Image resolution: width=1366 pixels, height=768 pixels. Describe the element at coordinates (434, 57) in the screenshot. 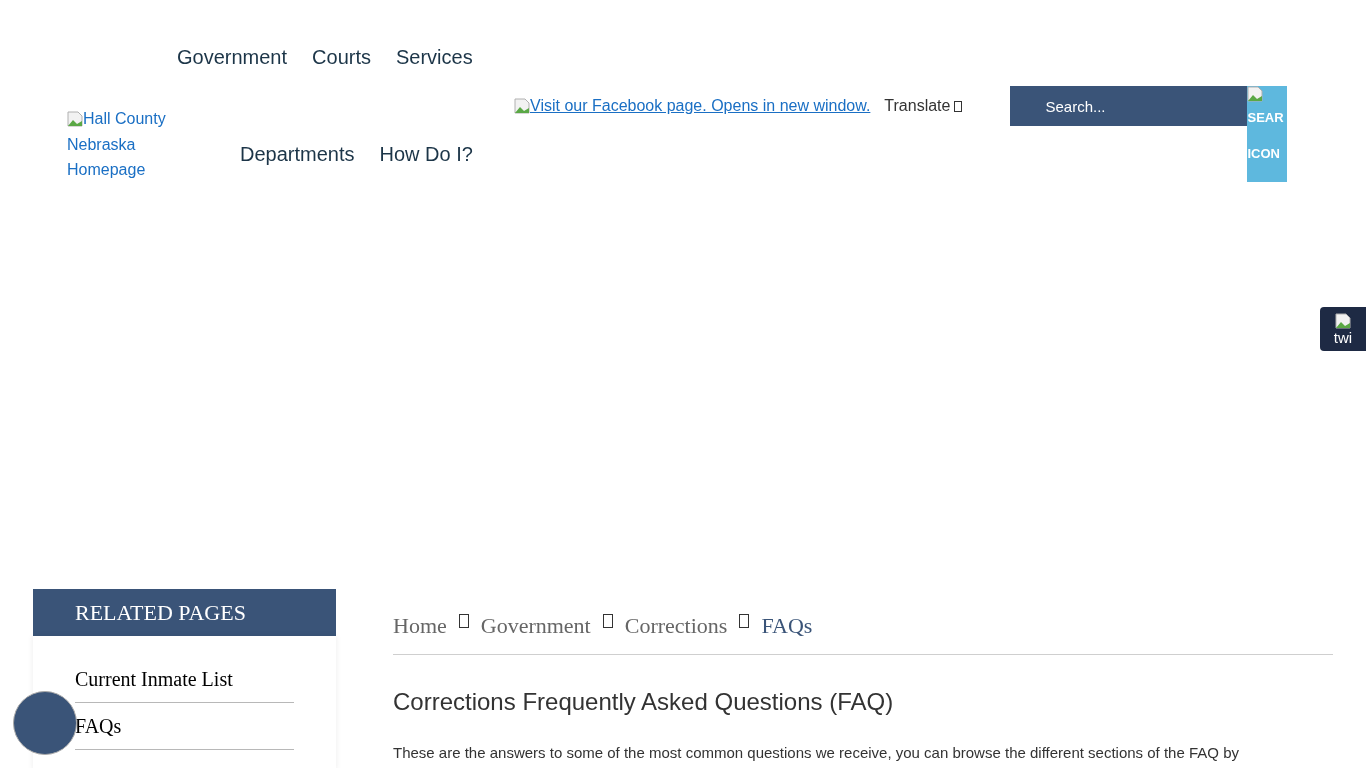

I see `nav-link: Services` at that location.